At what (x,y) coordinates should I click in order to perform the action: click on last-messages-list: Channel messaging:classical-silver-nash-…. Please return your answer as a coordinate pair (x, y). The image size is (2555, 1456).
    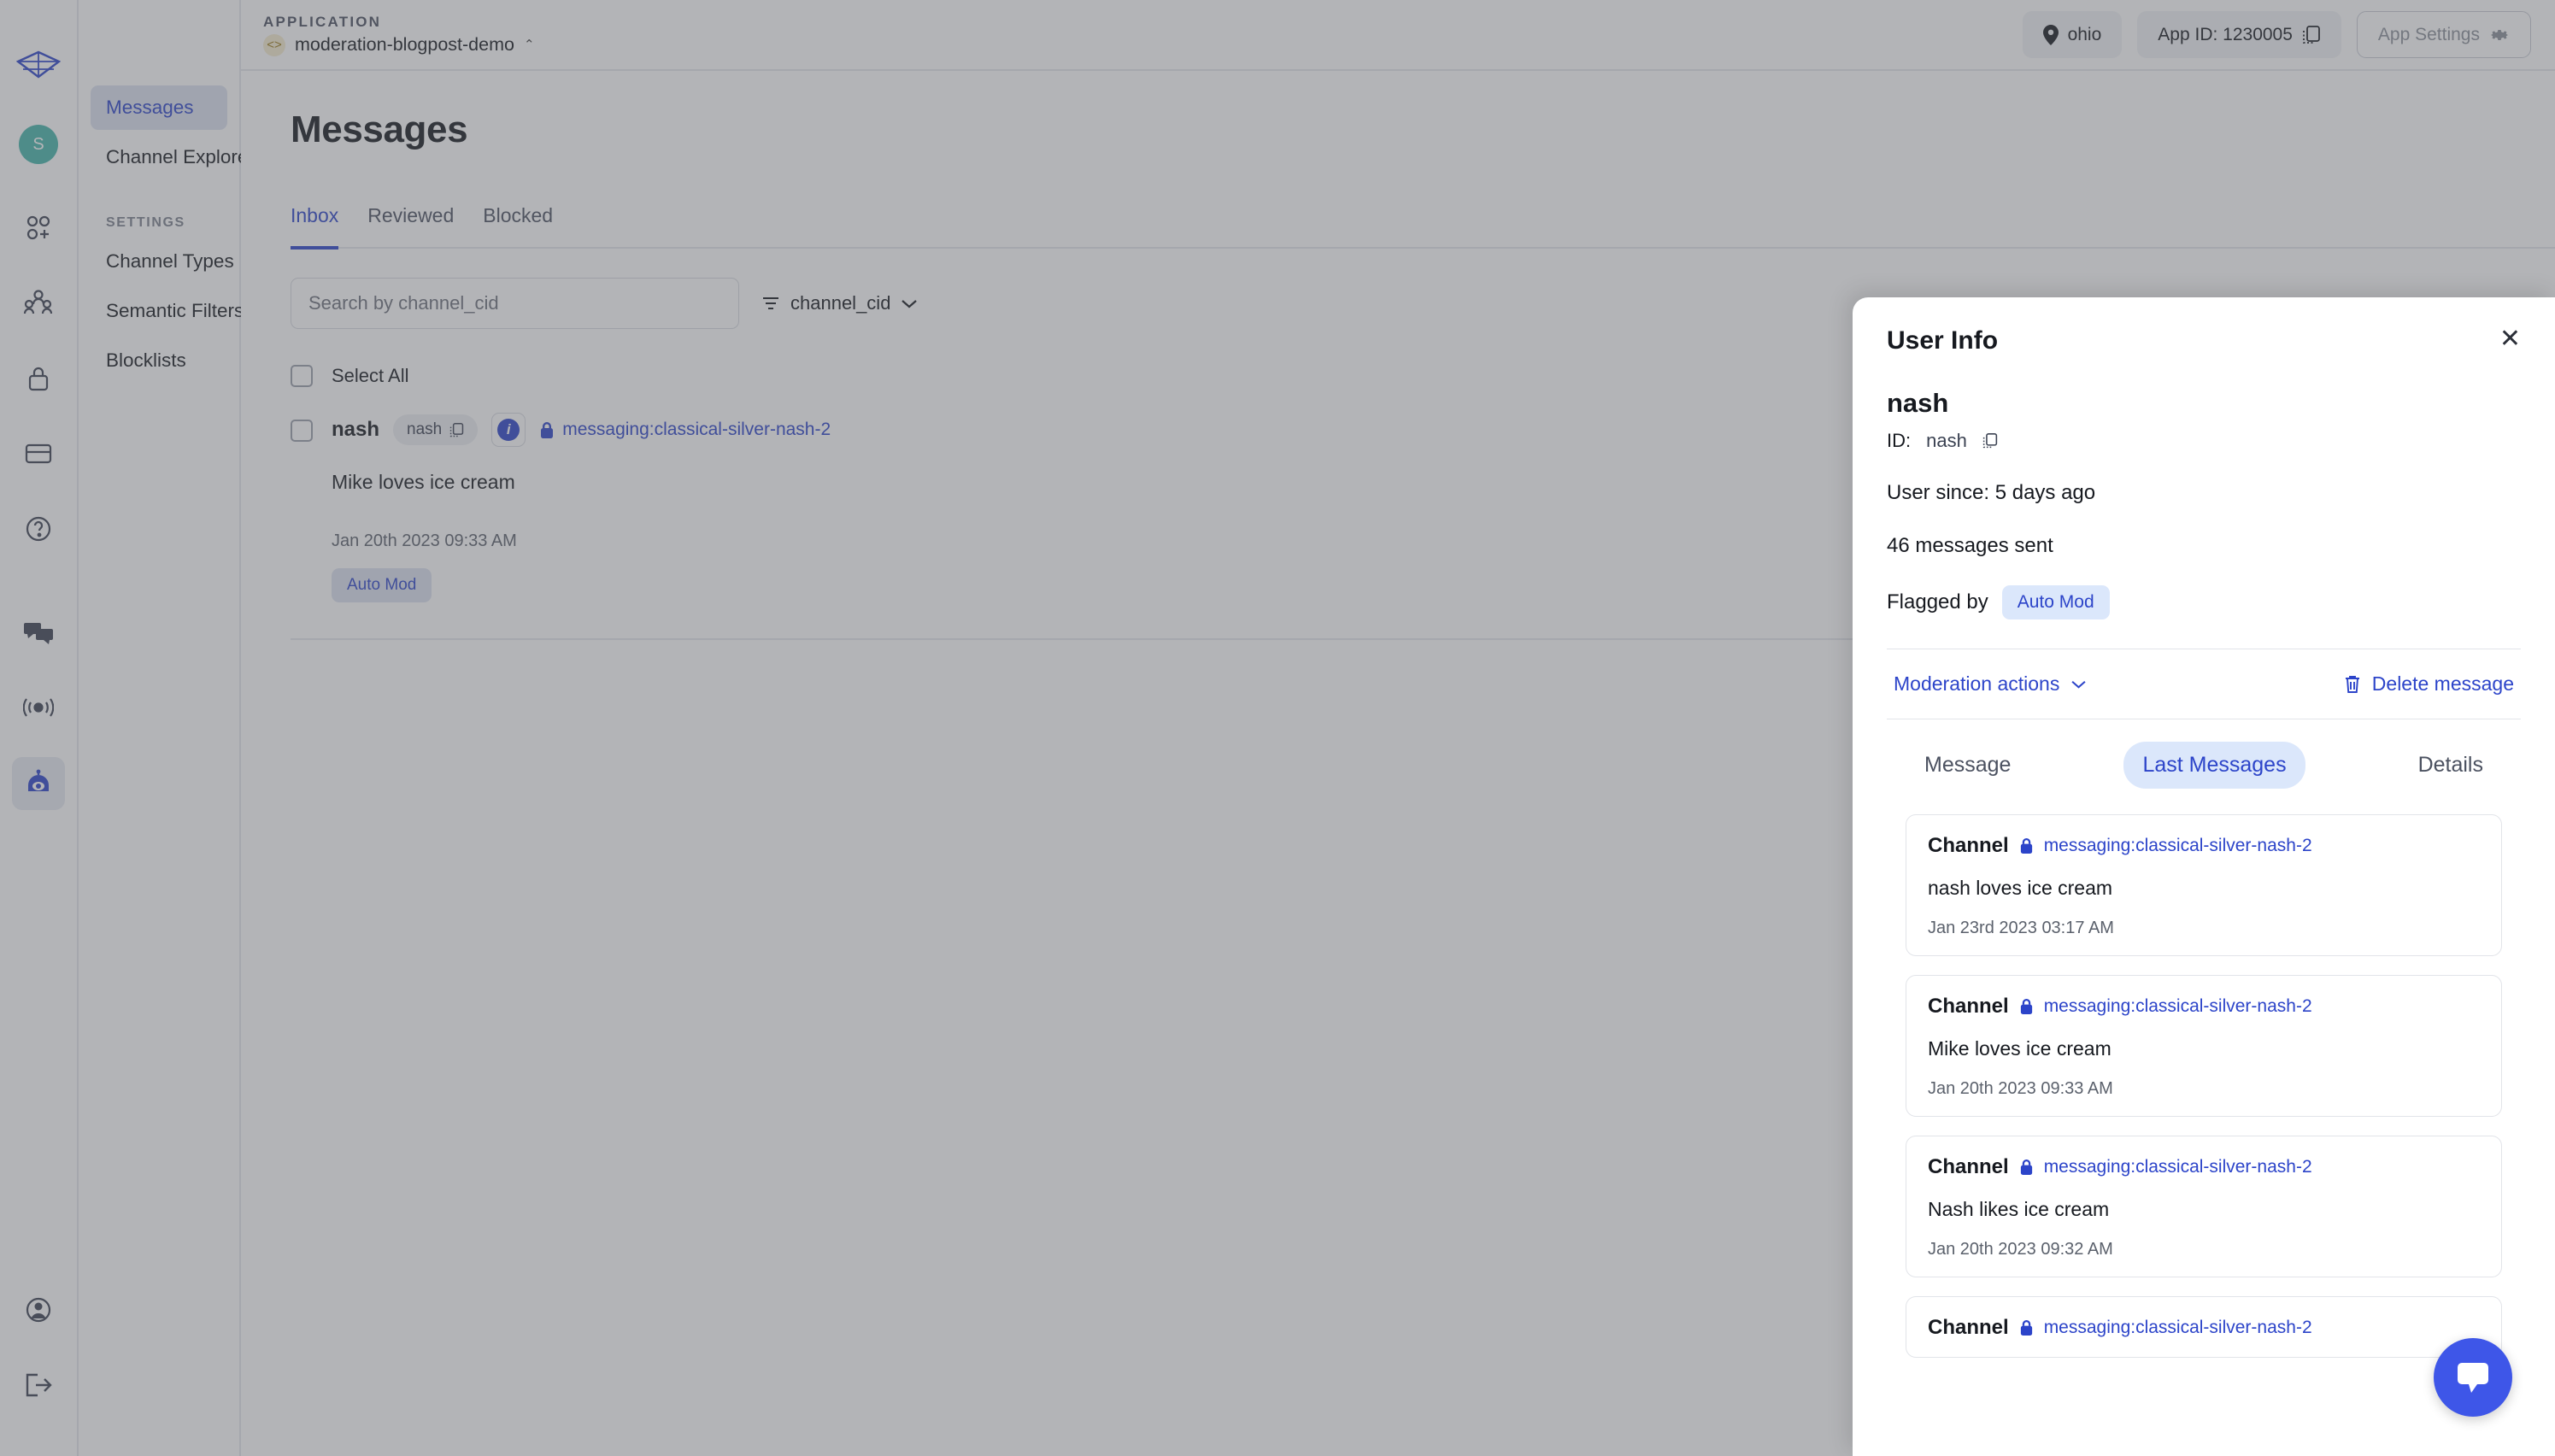
    Looking at the image, I should click on (2204, 1135).